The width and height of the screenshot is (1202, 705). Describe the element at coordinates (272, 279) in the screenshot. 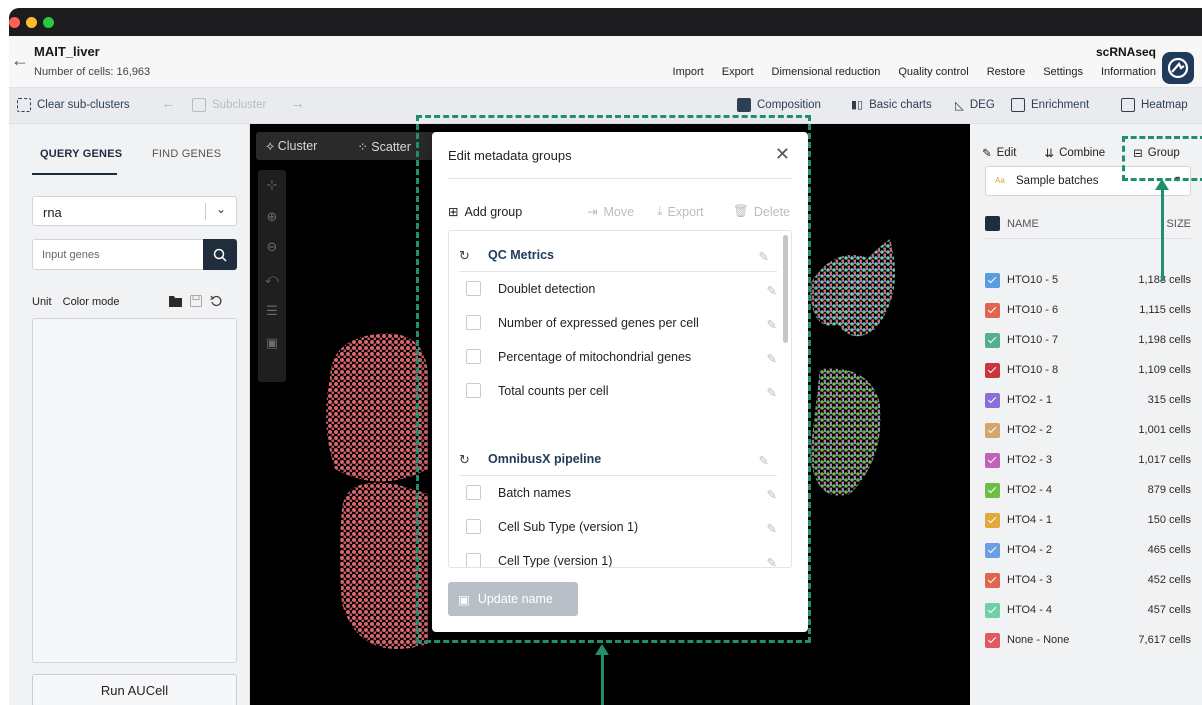

I see `zoom-reset-icon: ⤺` at that location.